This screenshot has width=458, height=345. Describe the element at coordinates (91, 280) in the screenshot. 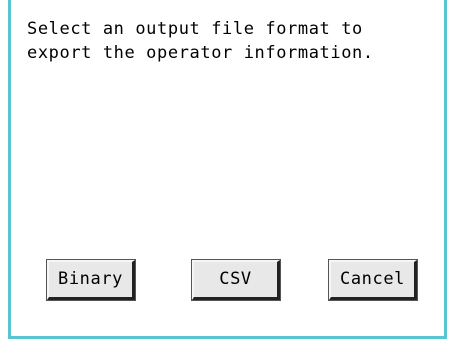

I see `binary-button: Binary` at that location.